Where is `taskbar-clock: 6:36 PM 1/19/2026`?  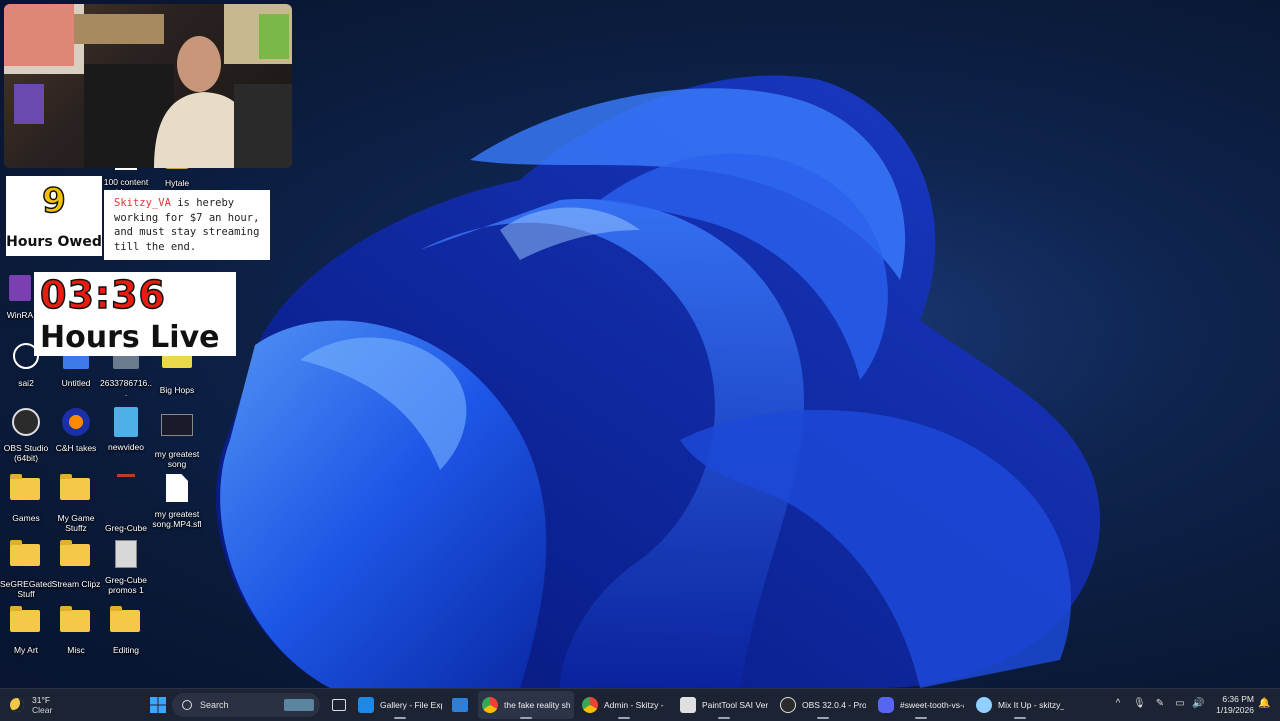
taskbar-clock: 6:36 PM 1/19/2026 is located at coordinates (1232, 705).